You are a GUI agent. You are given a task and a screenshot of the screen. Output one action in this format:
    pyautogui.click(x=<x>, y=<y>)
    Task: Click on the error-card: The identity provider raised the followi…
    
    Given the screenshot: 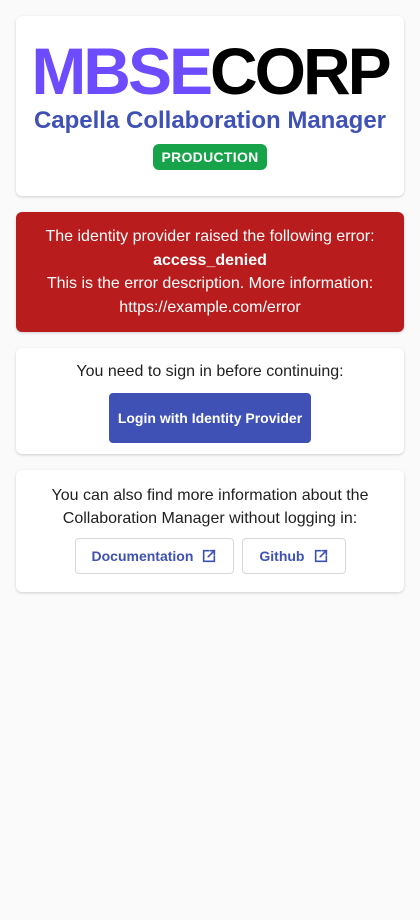 What is the action you would take?
    pyautogui.click(x=210, y=272)
    